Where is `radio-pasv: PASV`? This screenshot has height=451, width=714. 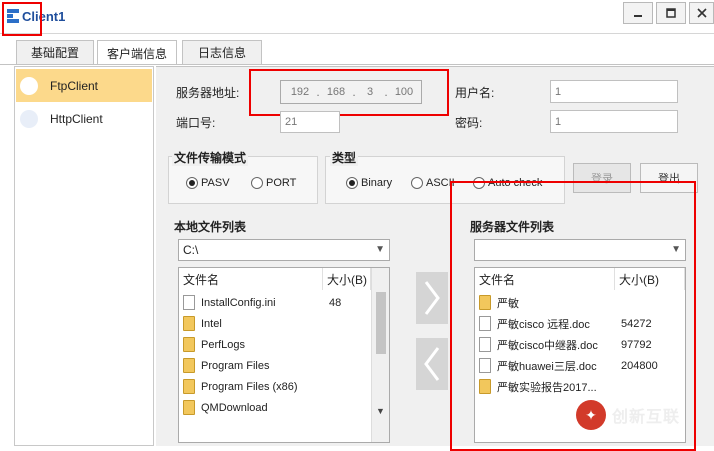
radio-pasv: PASV is located at coordinates (208, 183).